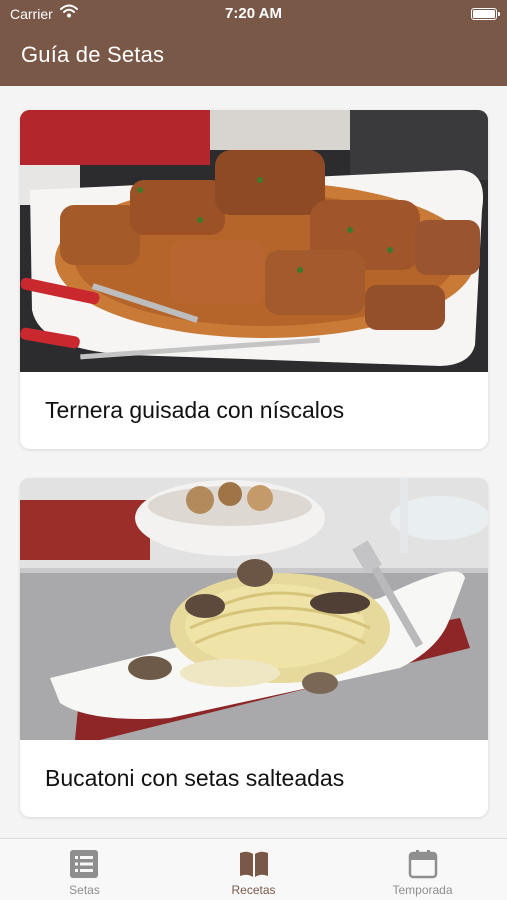 Image resolution: width=507 pixels, height=900 pixels. What do you see at coordinates (93, 54) in the screenshot?
I see `page-title: Guía de Setas` at bounding box center [93, 54].